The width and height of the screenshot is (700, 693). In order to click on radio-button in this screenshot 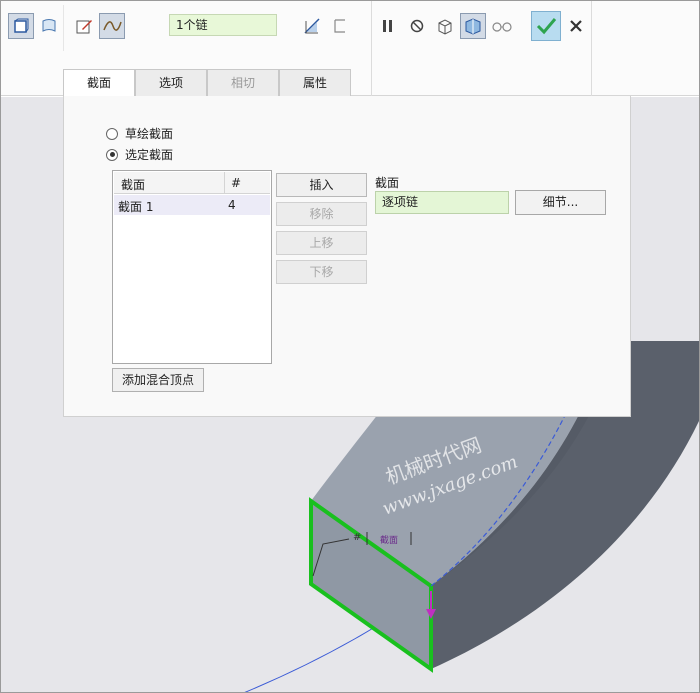, I will do `click(112, 133)`.